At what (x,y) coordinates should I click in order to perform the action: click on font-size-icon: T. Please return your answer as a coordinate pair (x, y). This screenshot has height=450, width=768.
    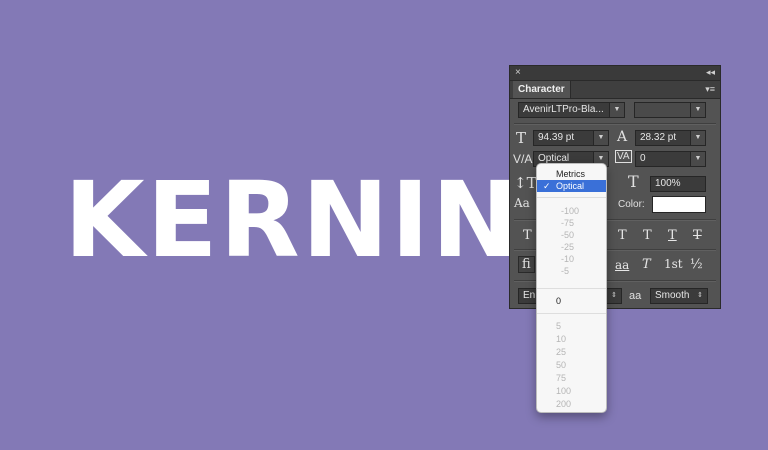
    Looking at the image, I should click on (521, 138).